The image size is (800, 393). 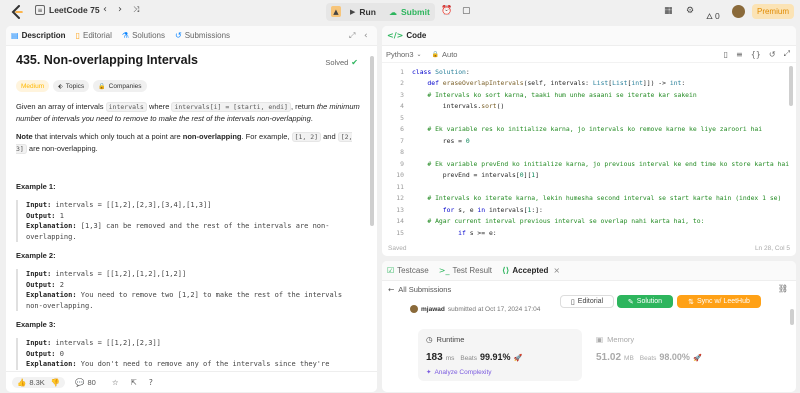 I want to click on tab-test-result: >_ Test Result, so click(x=465, y=271).